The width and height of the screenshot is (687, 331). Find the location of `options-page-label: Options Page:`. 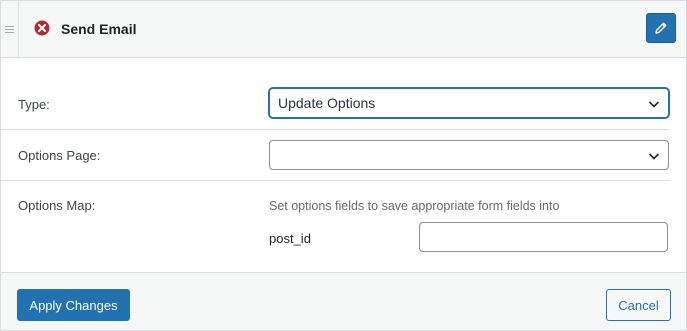

options-page-label: Options Page: is located at coordinates (59, 155).